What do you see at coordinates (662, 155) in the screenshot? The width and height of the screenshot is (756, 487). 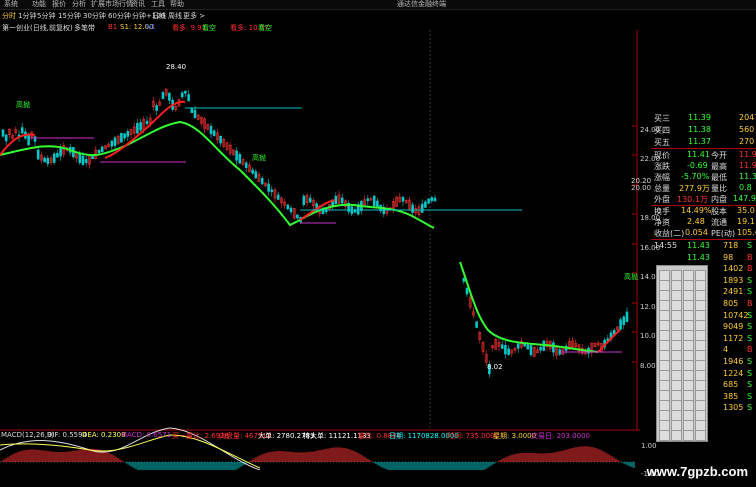 I see `quote-label: 现价` at bounding box center [662, 155].